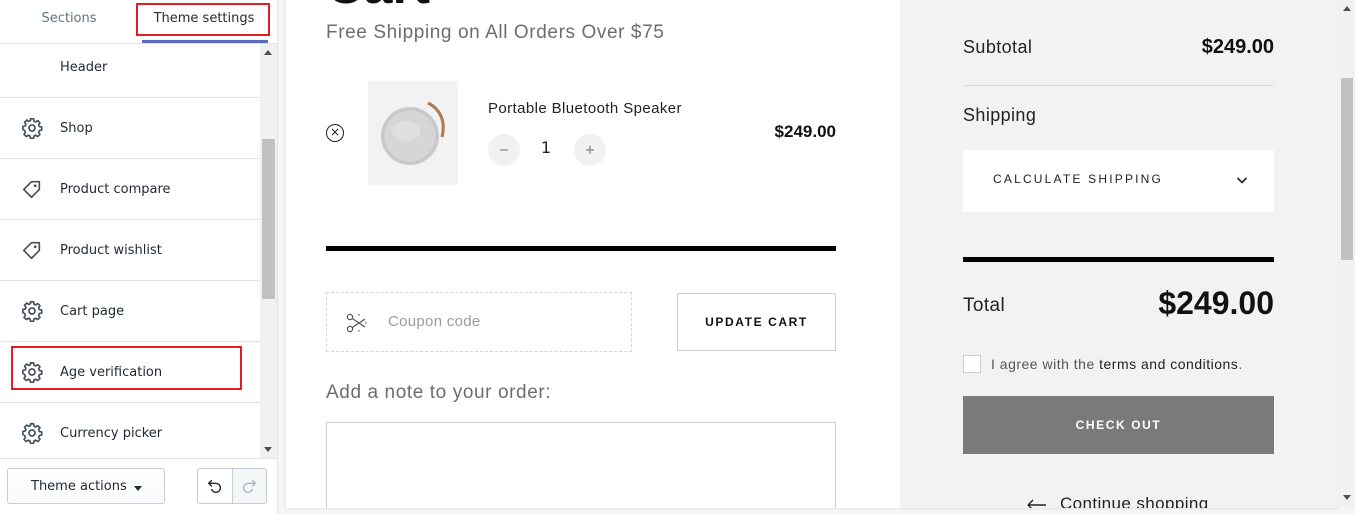  I want to click on summary-thick-divider, so click(1118, 259).